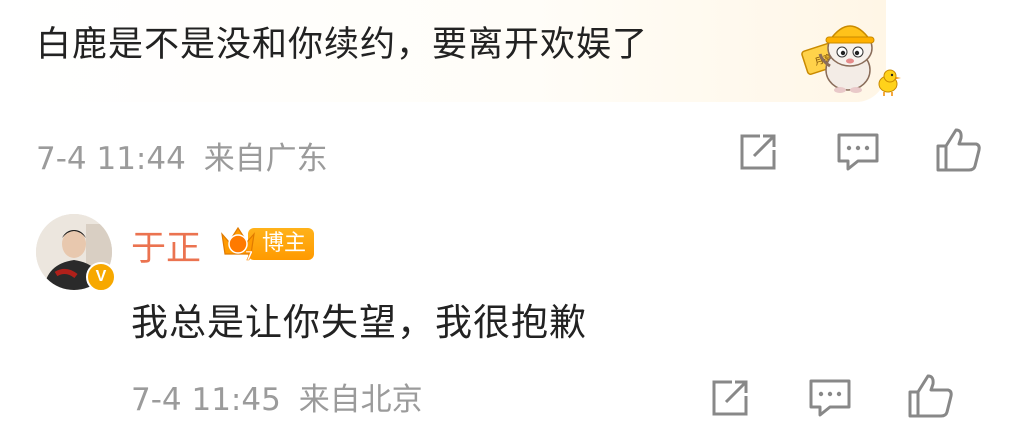 This screenshot has width=1028, height=432. I want to click on reply-time: 7-4 11:45, so click(206, 400).